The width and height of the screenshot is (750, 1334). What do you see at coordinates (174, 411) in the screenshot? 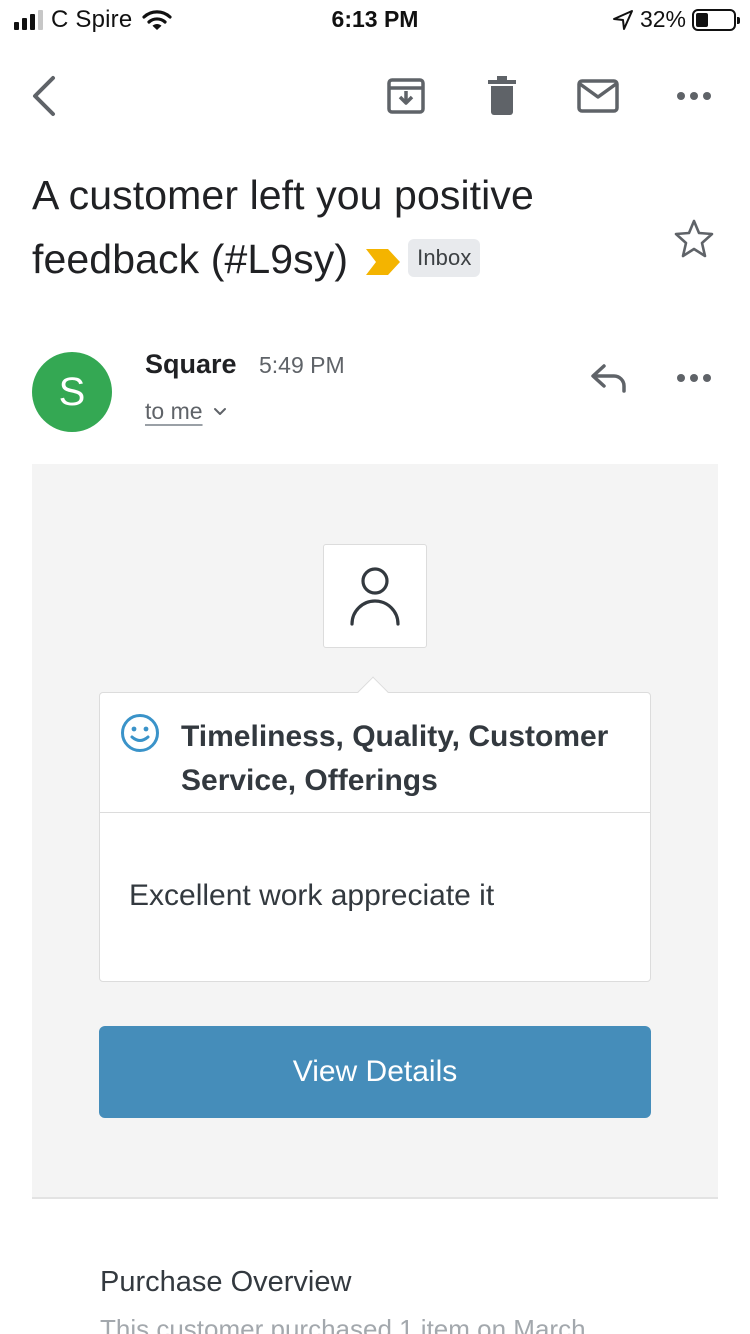
I see `recipient-text: to me` at bounding box center [174, 411].